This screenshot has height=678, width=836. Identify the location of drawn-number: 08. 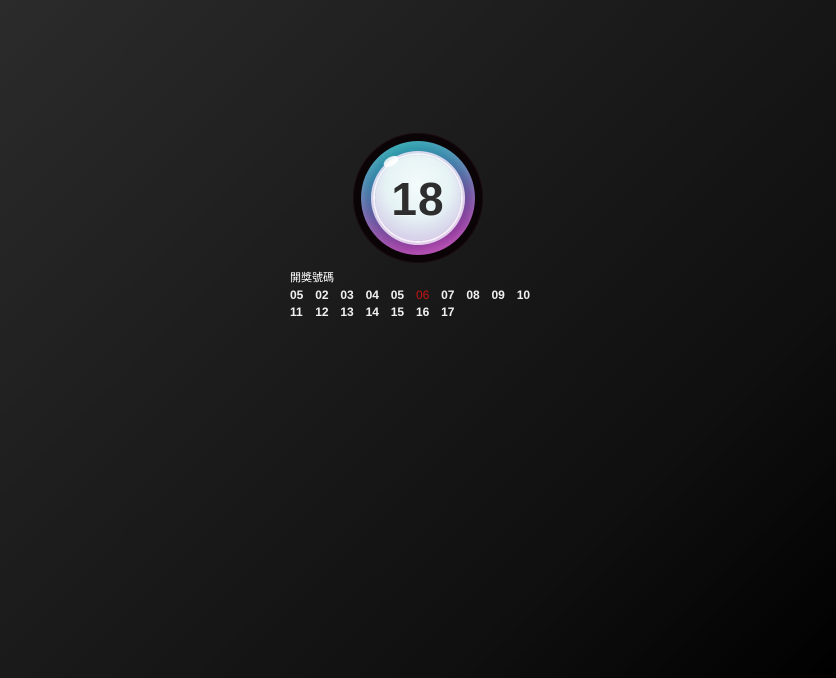
(473, 295).